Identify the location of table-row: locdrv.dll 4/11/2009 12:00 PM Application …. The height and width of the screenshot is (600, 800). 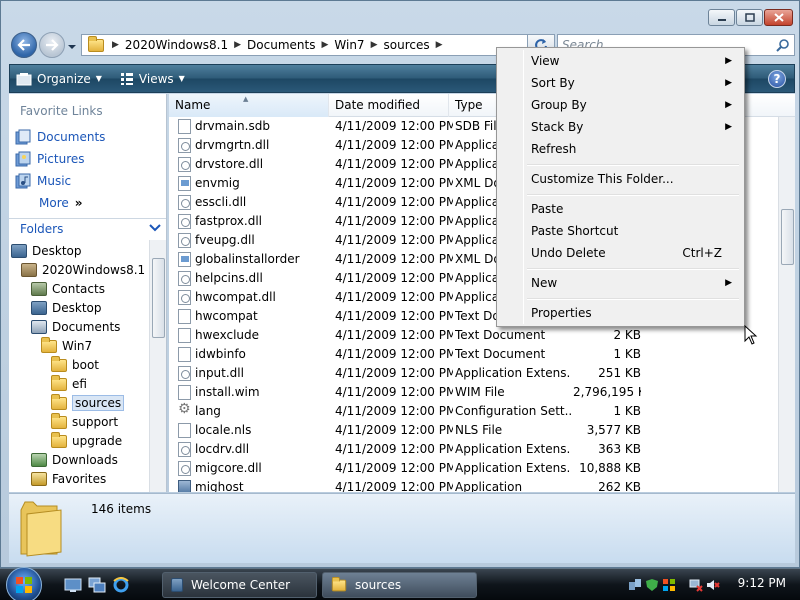
(482, 449).